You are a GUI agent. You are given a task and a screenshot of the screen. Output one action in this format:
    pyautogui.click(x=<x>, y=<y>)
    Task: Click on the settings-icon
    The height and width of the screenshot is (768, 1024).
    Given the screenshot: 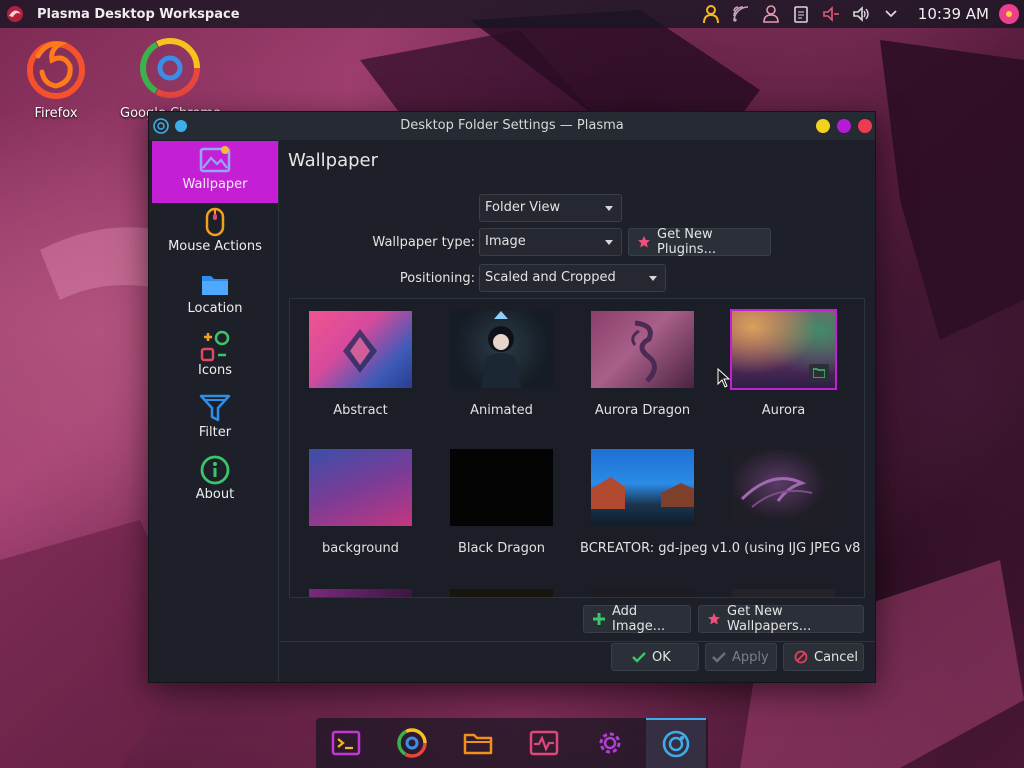 What is the action you would take?
    pyautogui.click(x=610, y=743)
    